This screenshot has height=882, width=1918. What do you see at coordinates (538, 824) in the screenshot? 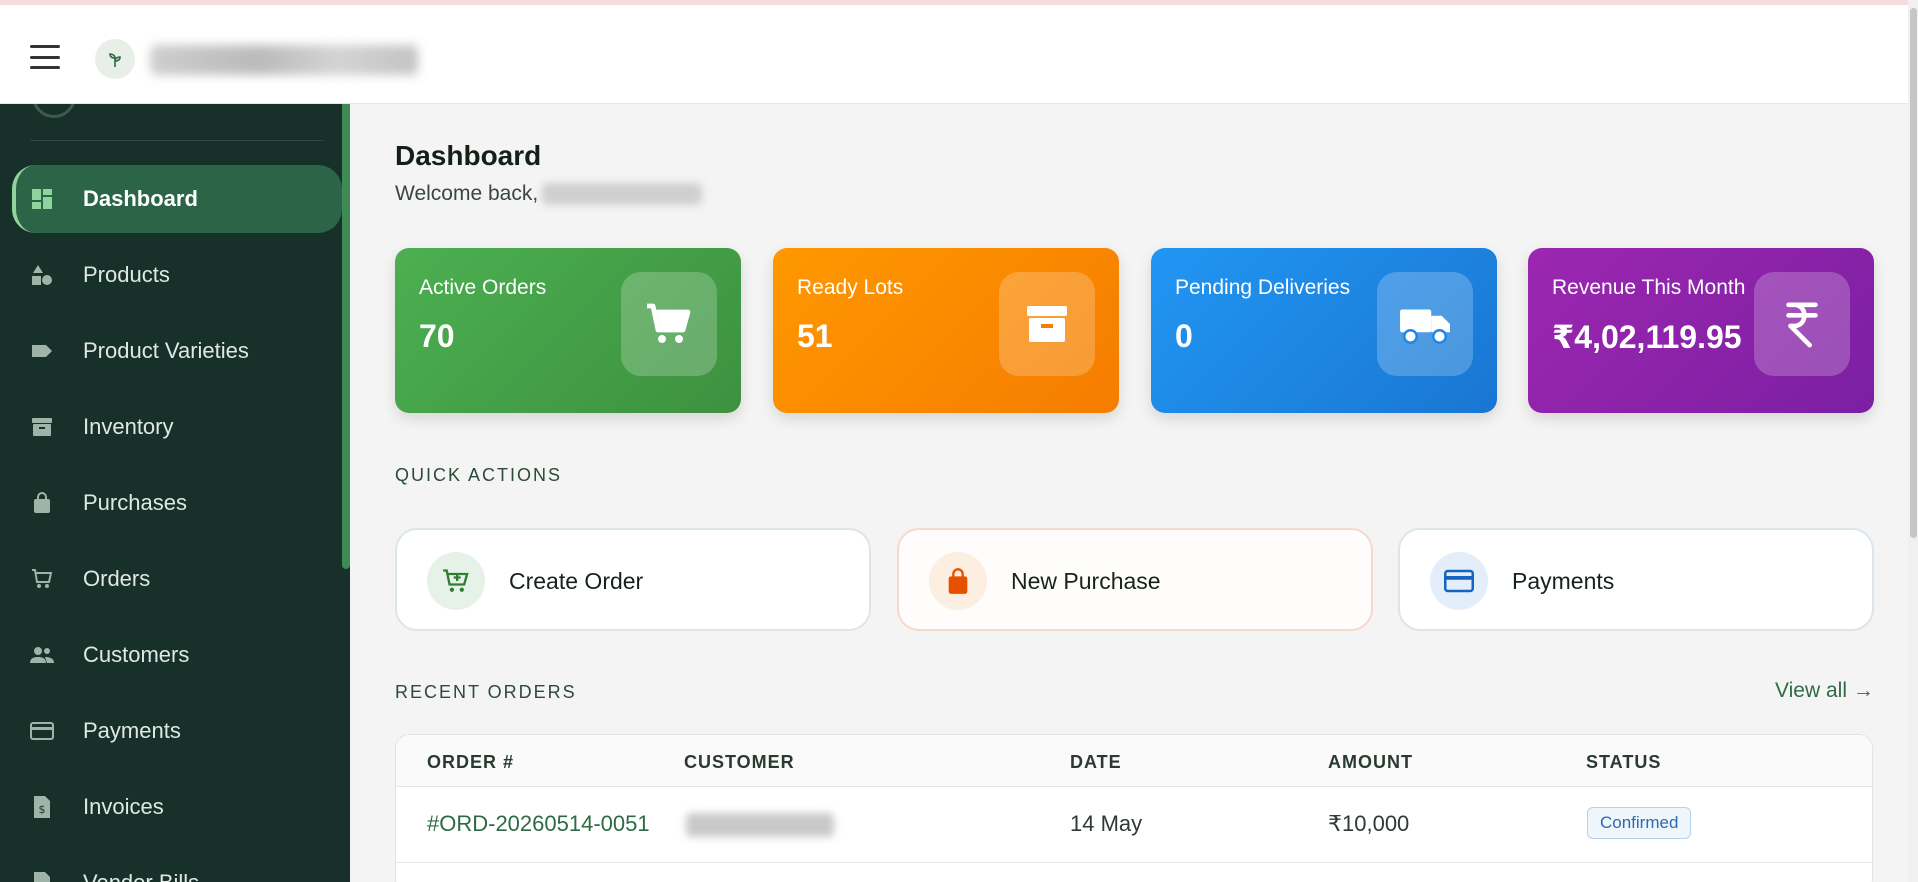
I see `order-number-link: #ORD-20260514-0051` at bounding box center [538, 824].